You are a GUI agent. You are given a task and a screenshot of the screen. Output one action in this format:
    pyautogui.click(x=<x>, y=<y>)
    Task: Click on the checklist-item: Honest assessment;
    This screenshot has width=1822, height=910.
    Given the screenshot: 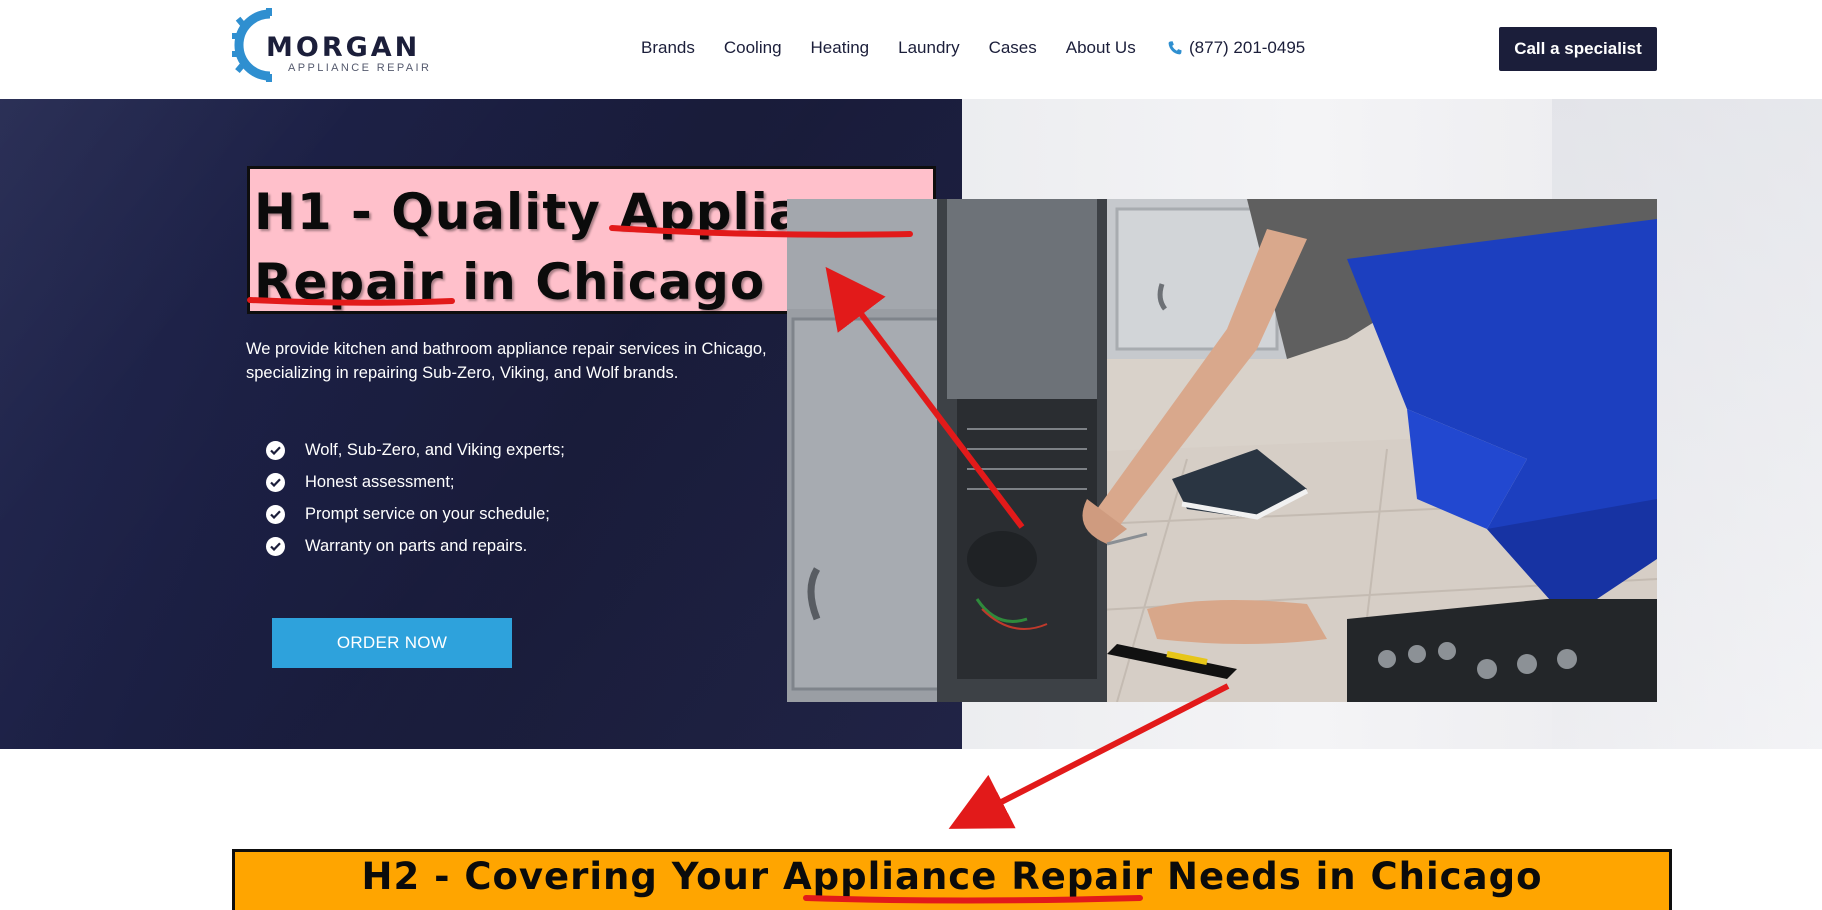 What is the action you would take?
    pyautogui.click(x=415, y=482)
    